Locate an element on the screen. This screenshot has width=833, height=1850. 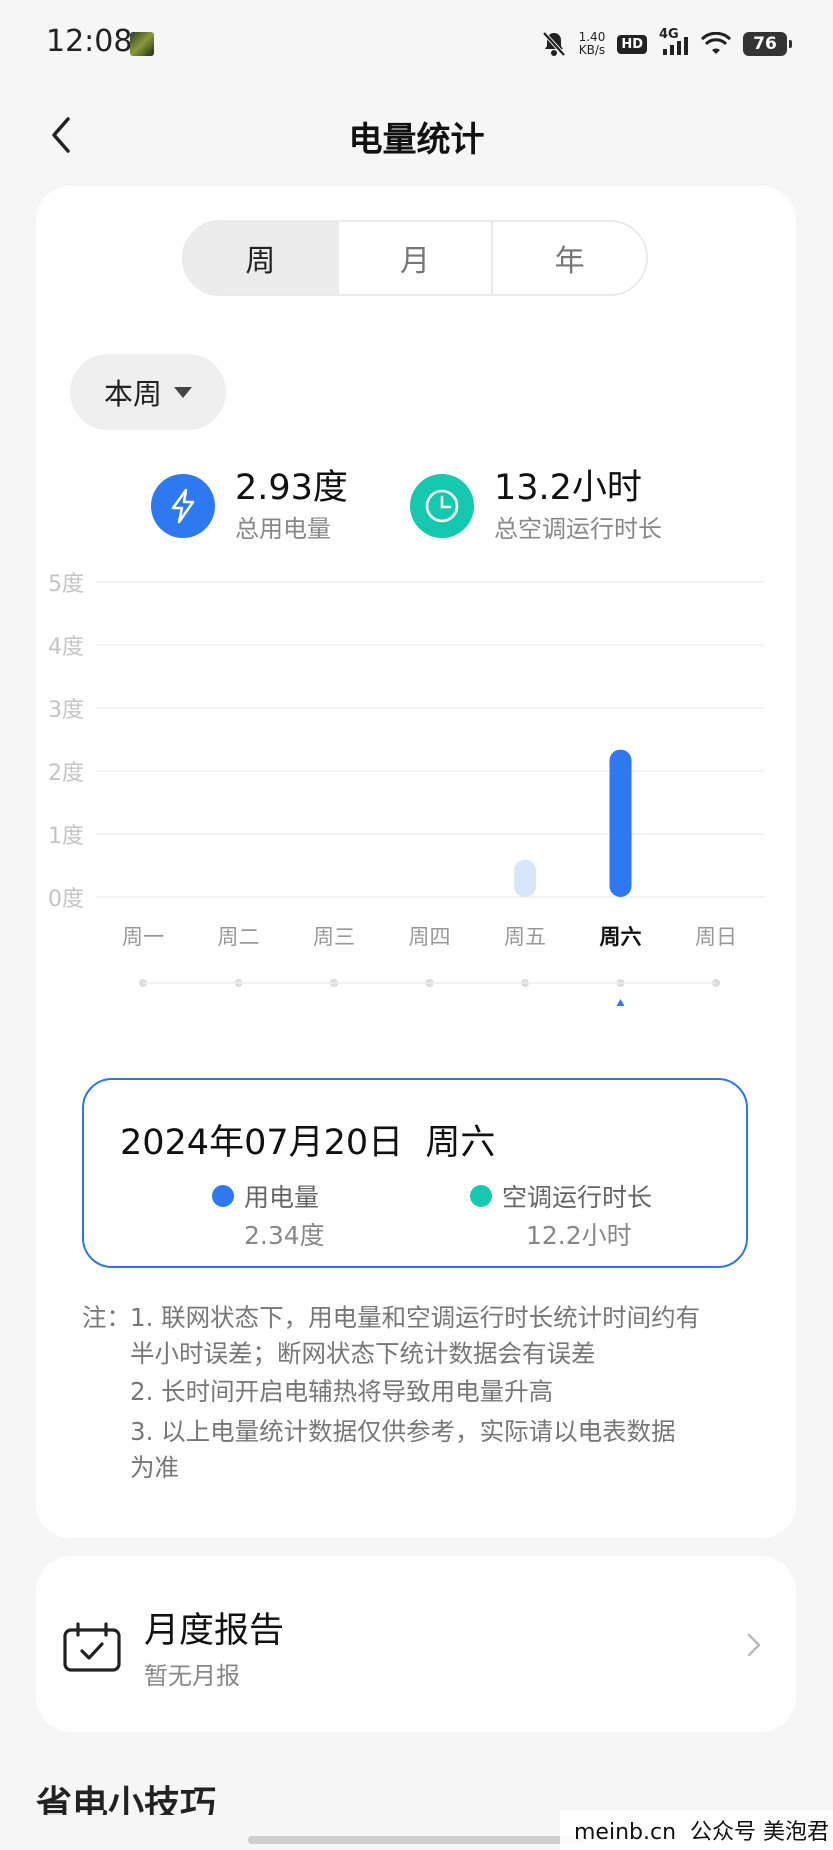
y-tick-label: 5度 is located at coordinates (66, 584).